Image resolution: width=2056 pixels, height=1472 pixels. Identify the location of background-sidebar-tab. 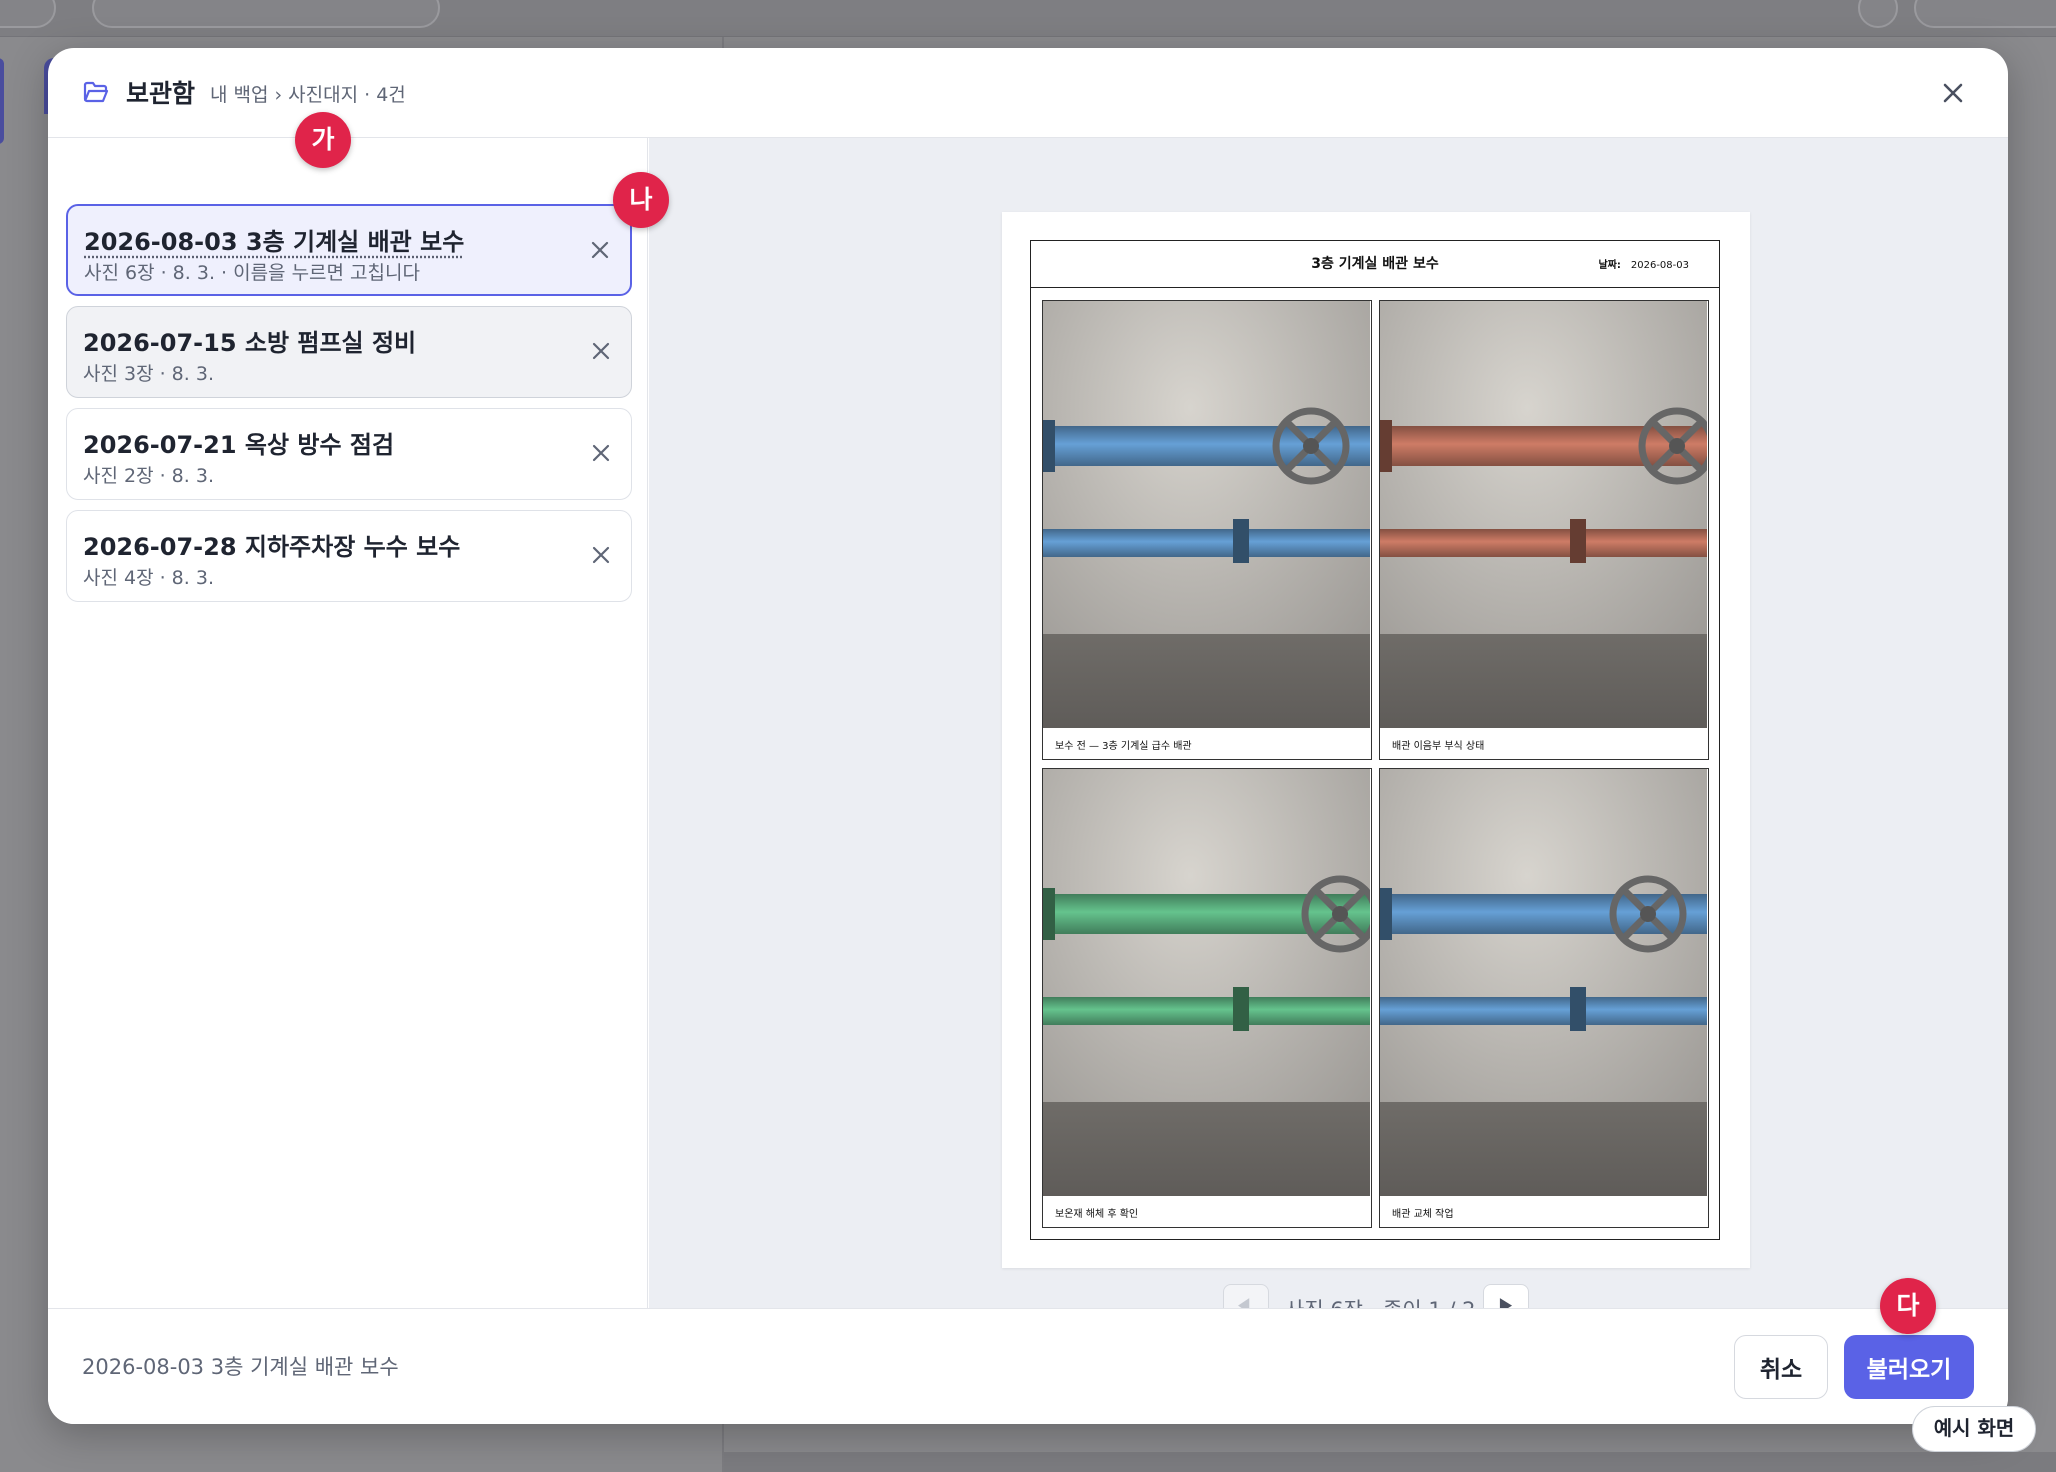
(2, 101).